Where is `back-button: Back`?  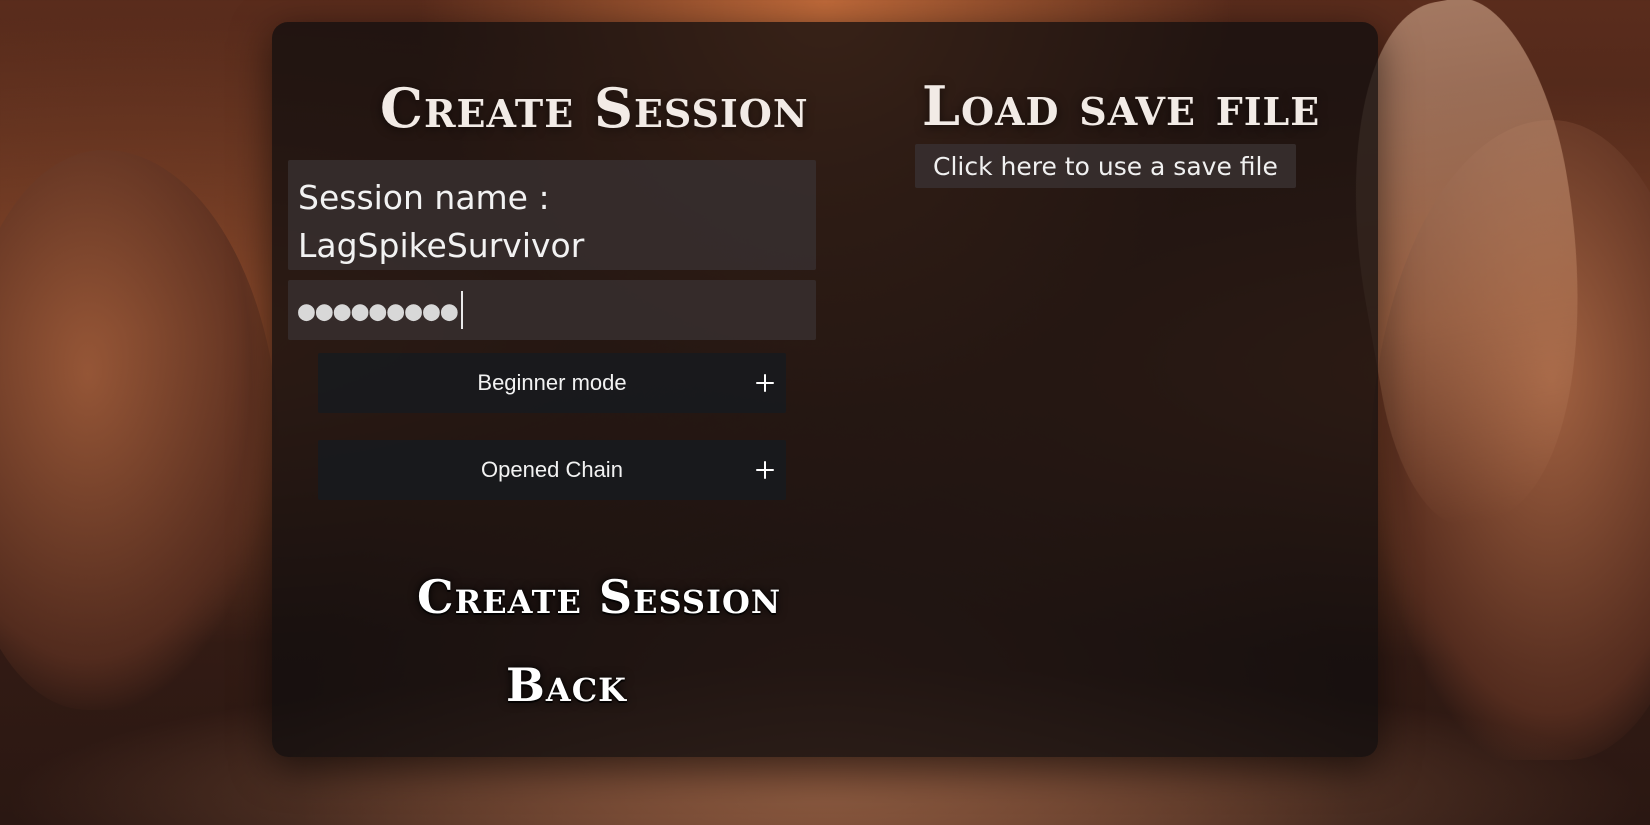
back-button: Back is located at coordinates (566, 685).